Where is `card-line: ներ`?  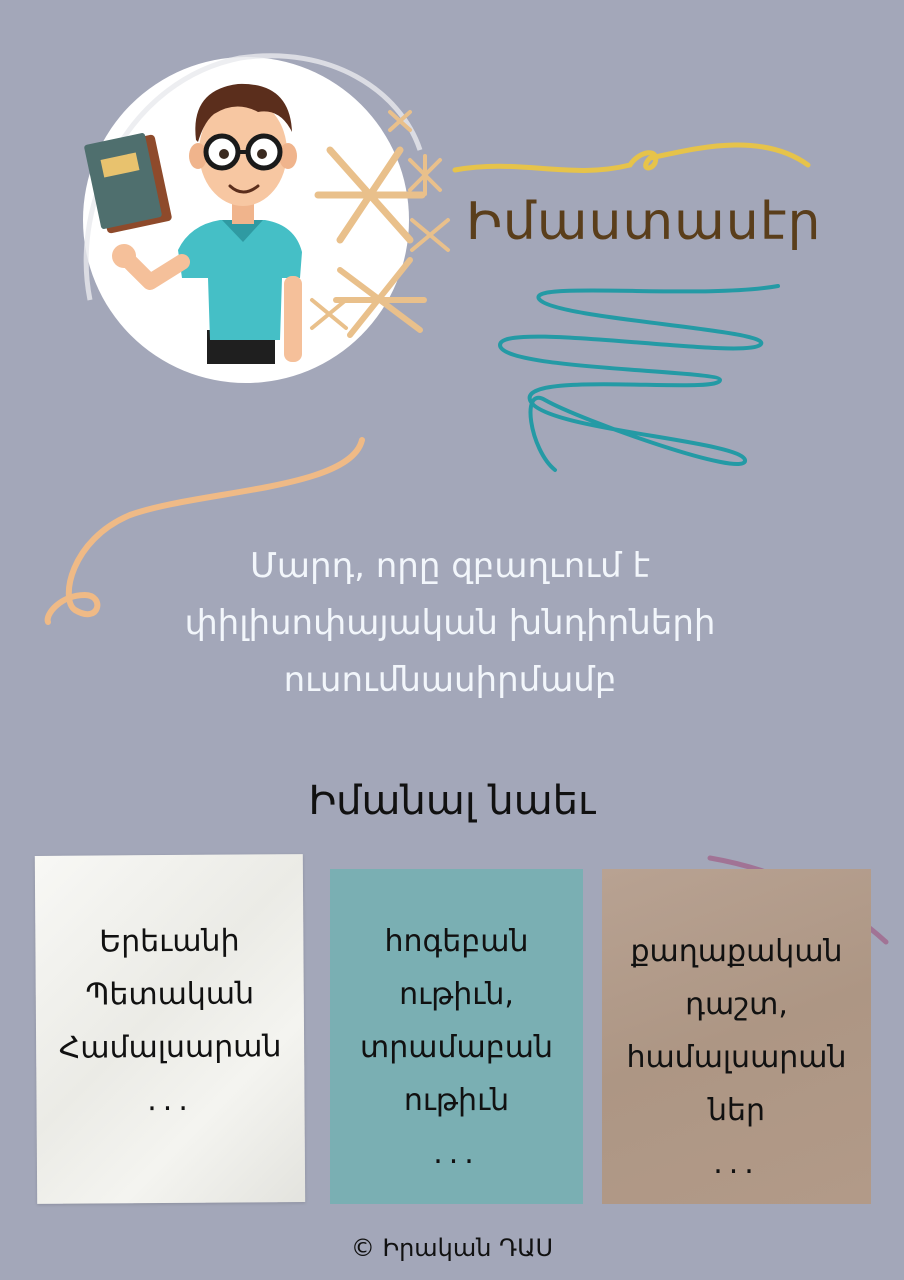 card-line: ներ is located at coordinates (736, 1110).